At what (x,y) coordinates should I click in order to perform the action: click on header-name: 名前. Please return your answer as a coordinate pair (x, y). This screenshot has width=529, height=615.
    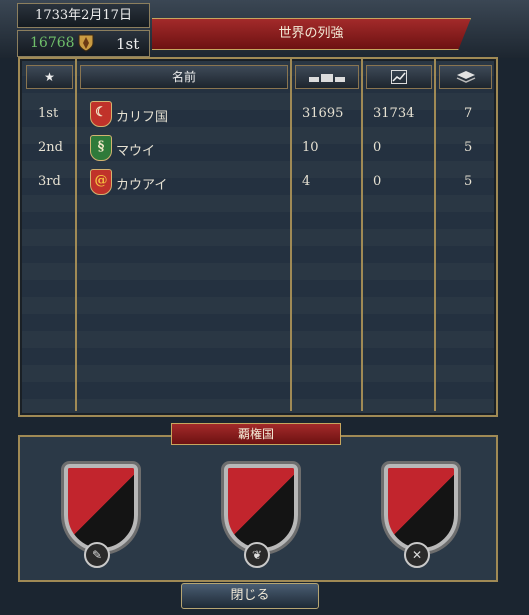
    Looking at the image, I should click on (184, 77).